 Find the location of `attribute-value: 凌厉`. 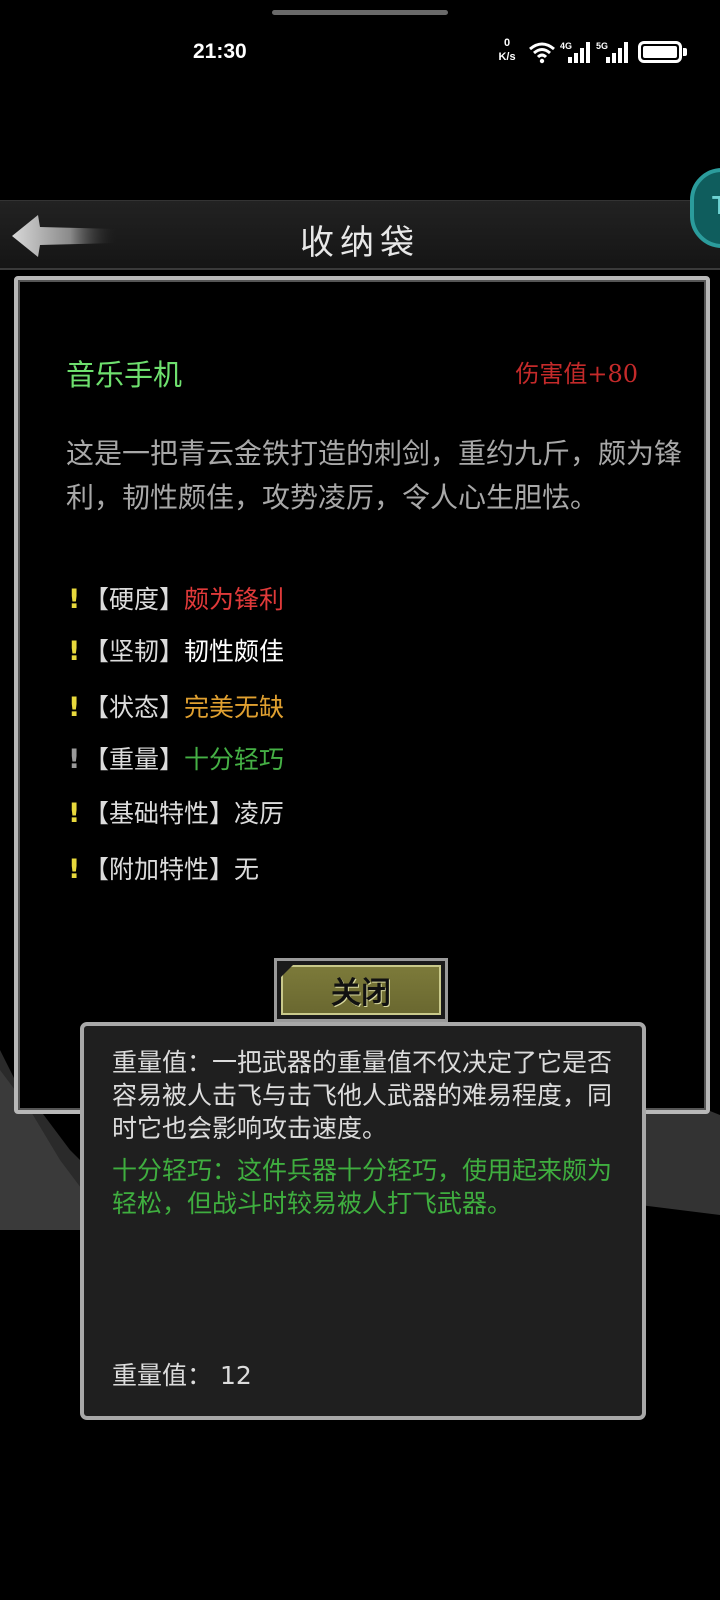

attribute-value: 凌厉 is located at coordinates (259, 813).